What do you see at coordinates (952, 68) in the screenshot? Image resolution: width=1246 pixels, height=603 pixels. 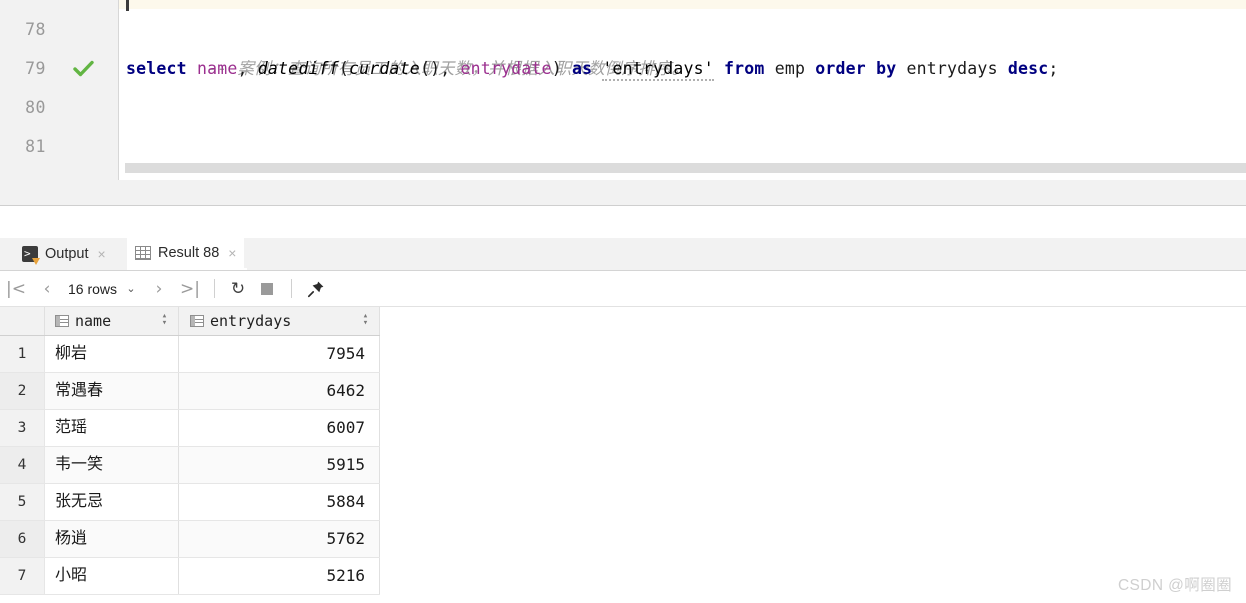 I see `sql-token-plain: entrydays` at bounding box center [952, 68].